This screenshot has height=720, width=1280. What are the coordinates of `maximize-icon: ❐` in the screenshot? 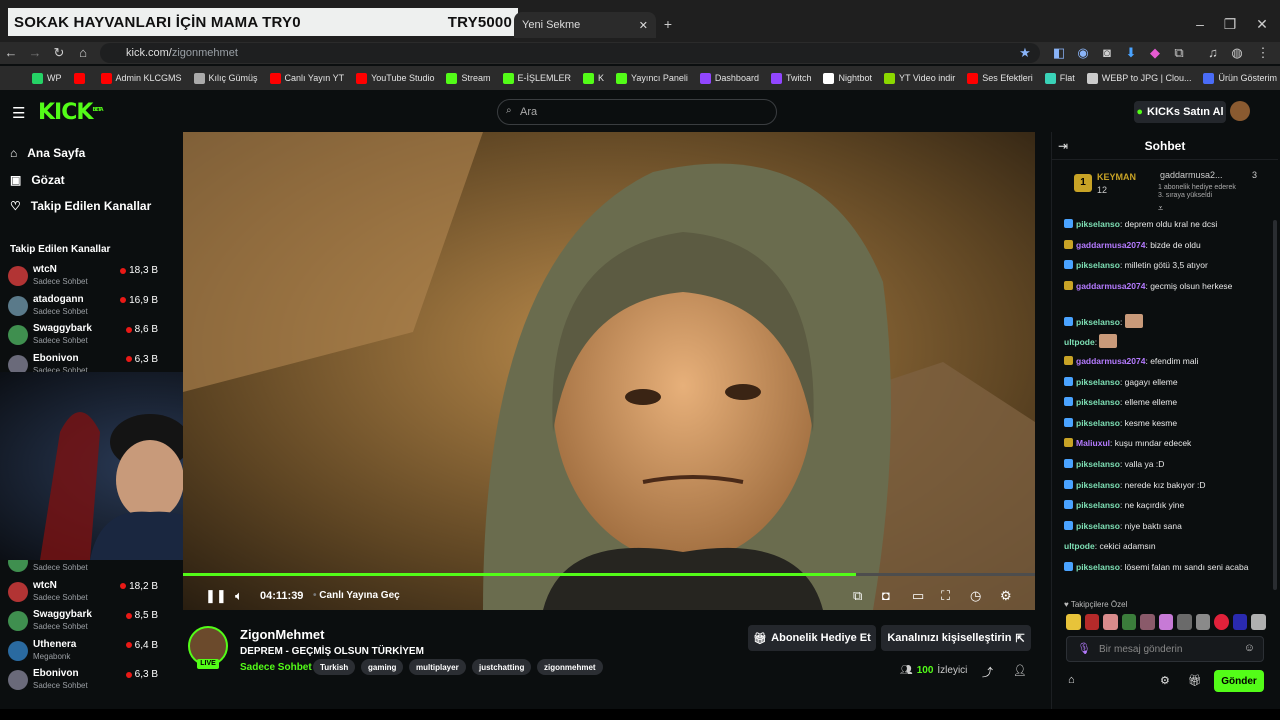 It's located at (1230, 24).